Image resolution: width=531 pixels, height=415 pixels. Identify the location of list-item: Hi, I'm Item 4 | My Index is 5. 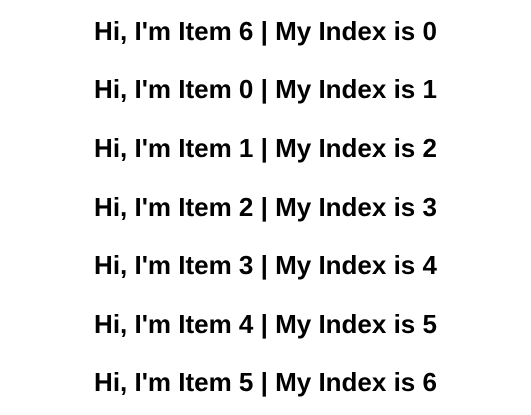
(265, 323).